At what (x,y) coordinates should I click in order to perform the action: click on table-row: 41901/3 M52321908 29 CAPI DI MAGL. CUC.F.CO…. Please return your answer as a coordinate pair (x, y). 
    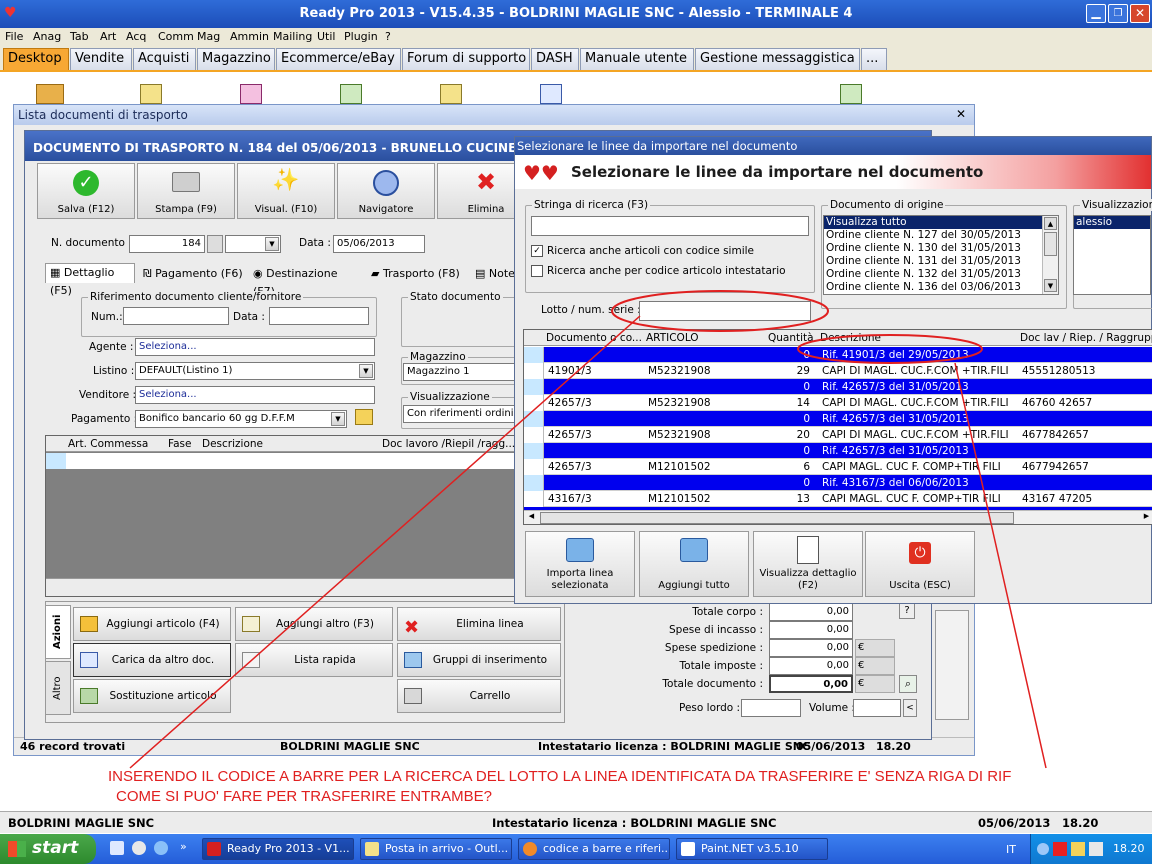
    Looking at the image, I should click on (838, 371).